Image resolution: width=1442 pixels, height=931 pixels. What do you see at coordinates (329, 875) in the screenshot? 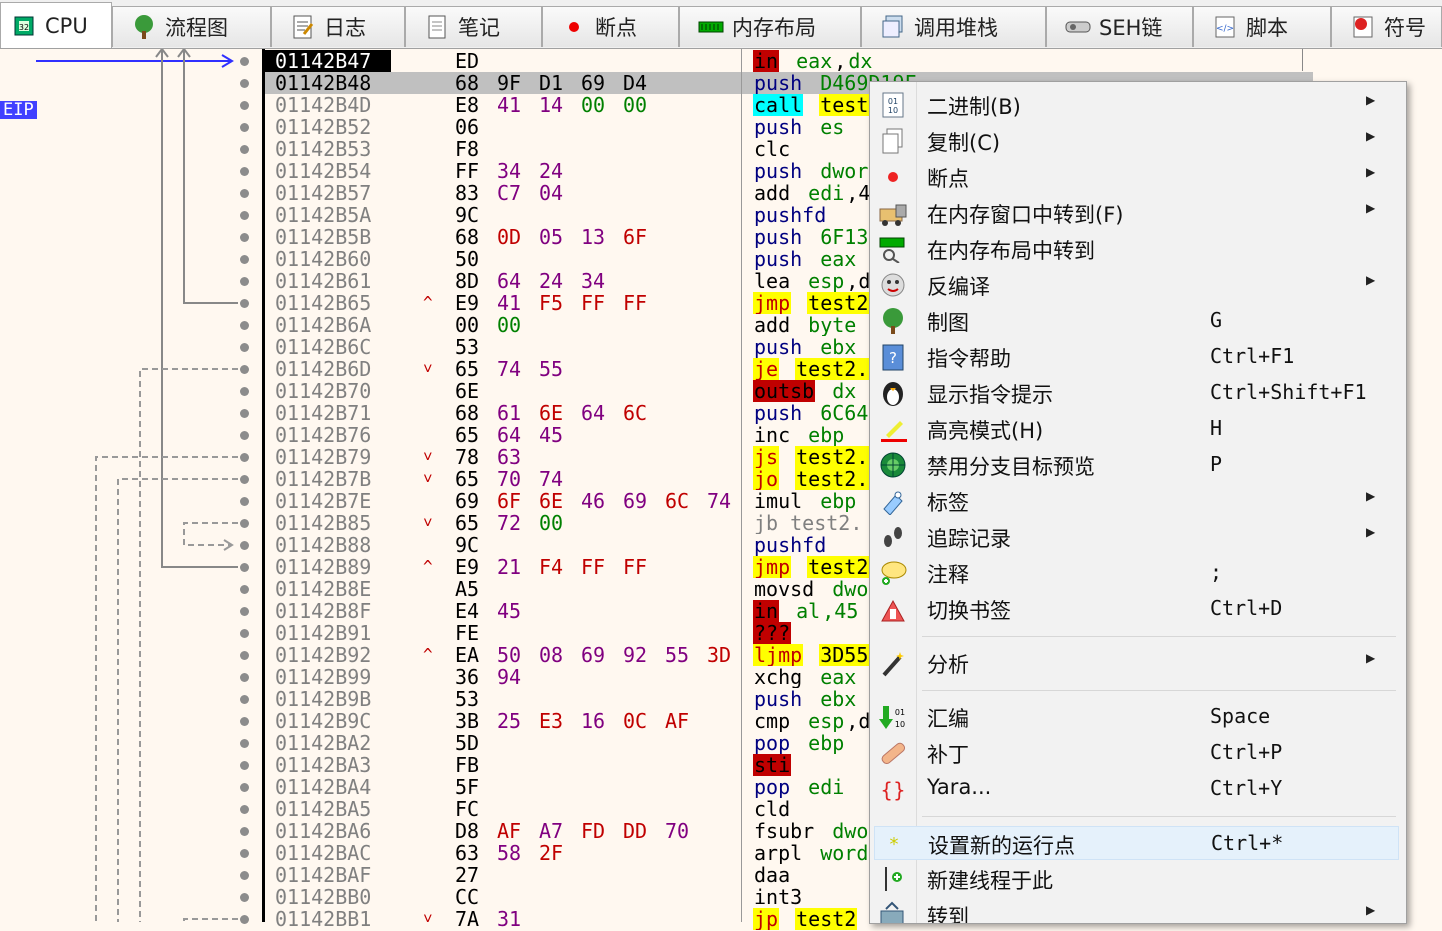
I see `address-cell: 01142BAF` at bounding box center [329, 875].